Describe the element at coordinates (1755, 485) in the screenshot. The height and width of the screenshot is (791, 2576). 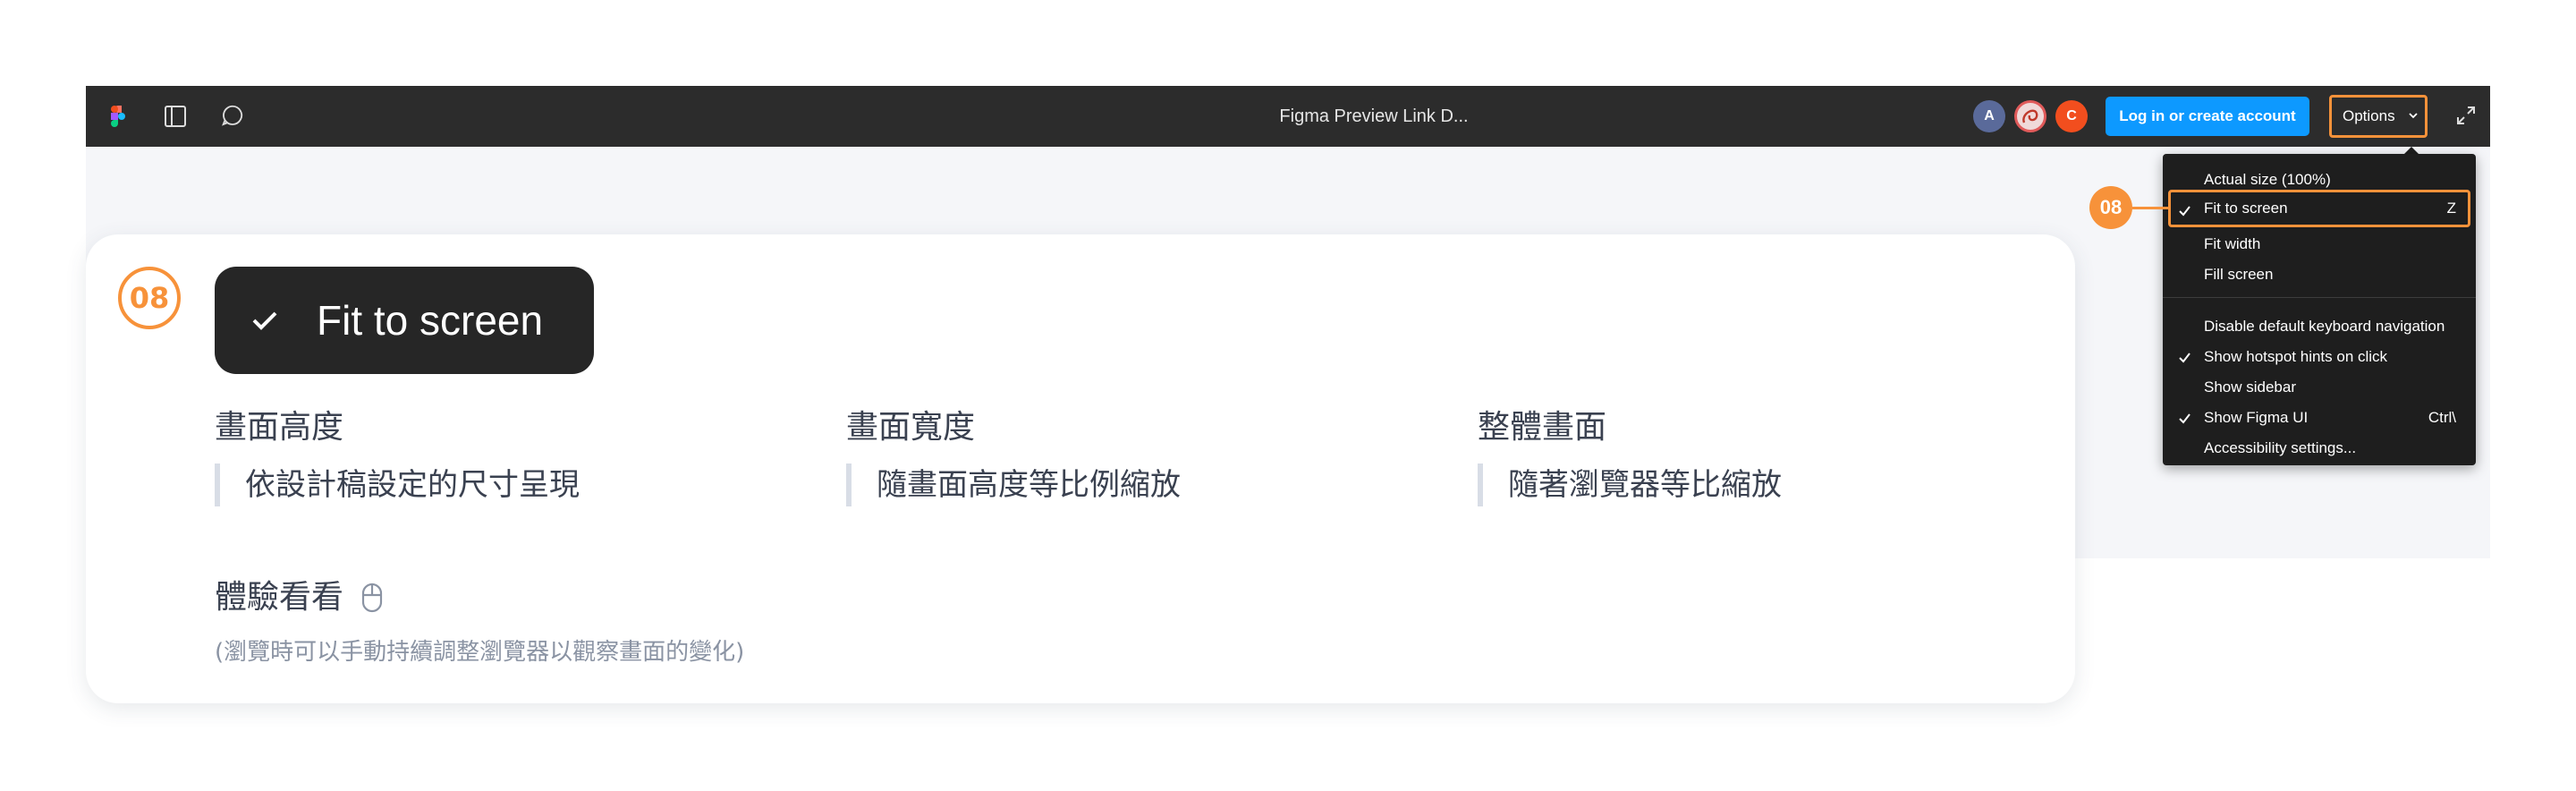
I see `column-desc: 隨著瀏覽器等比縮放` at that location.